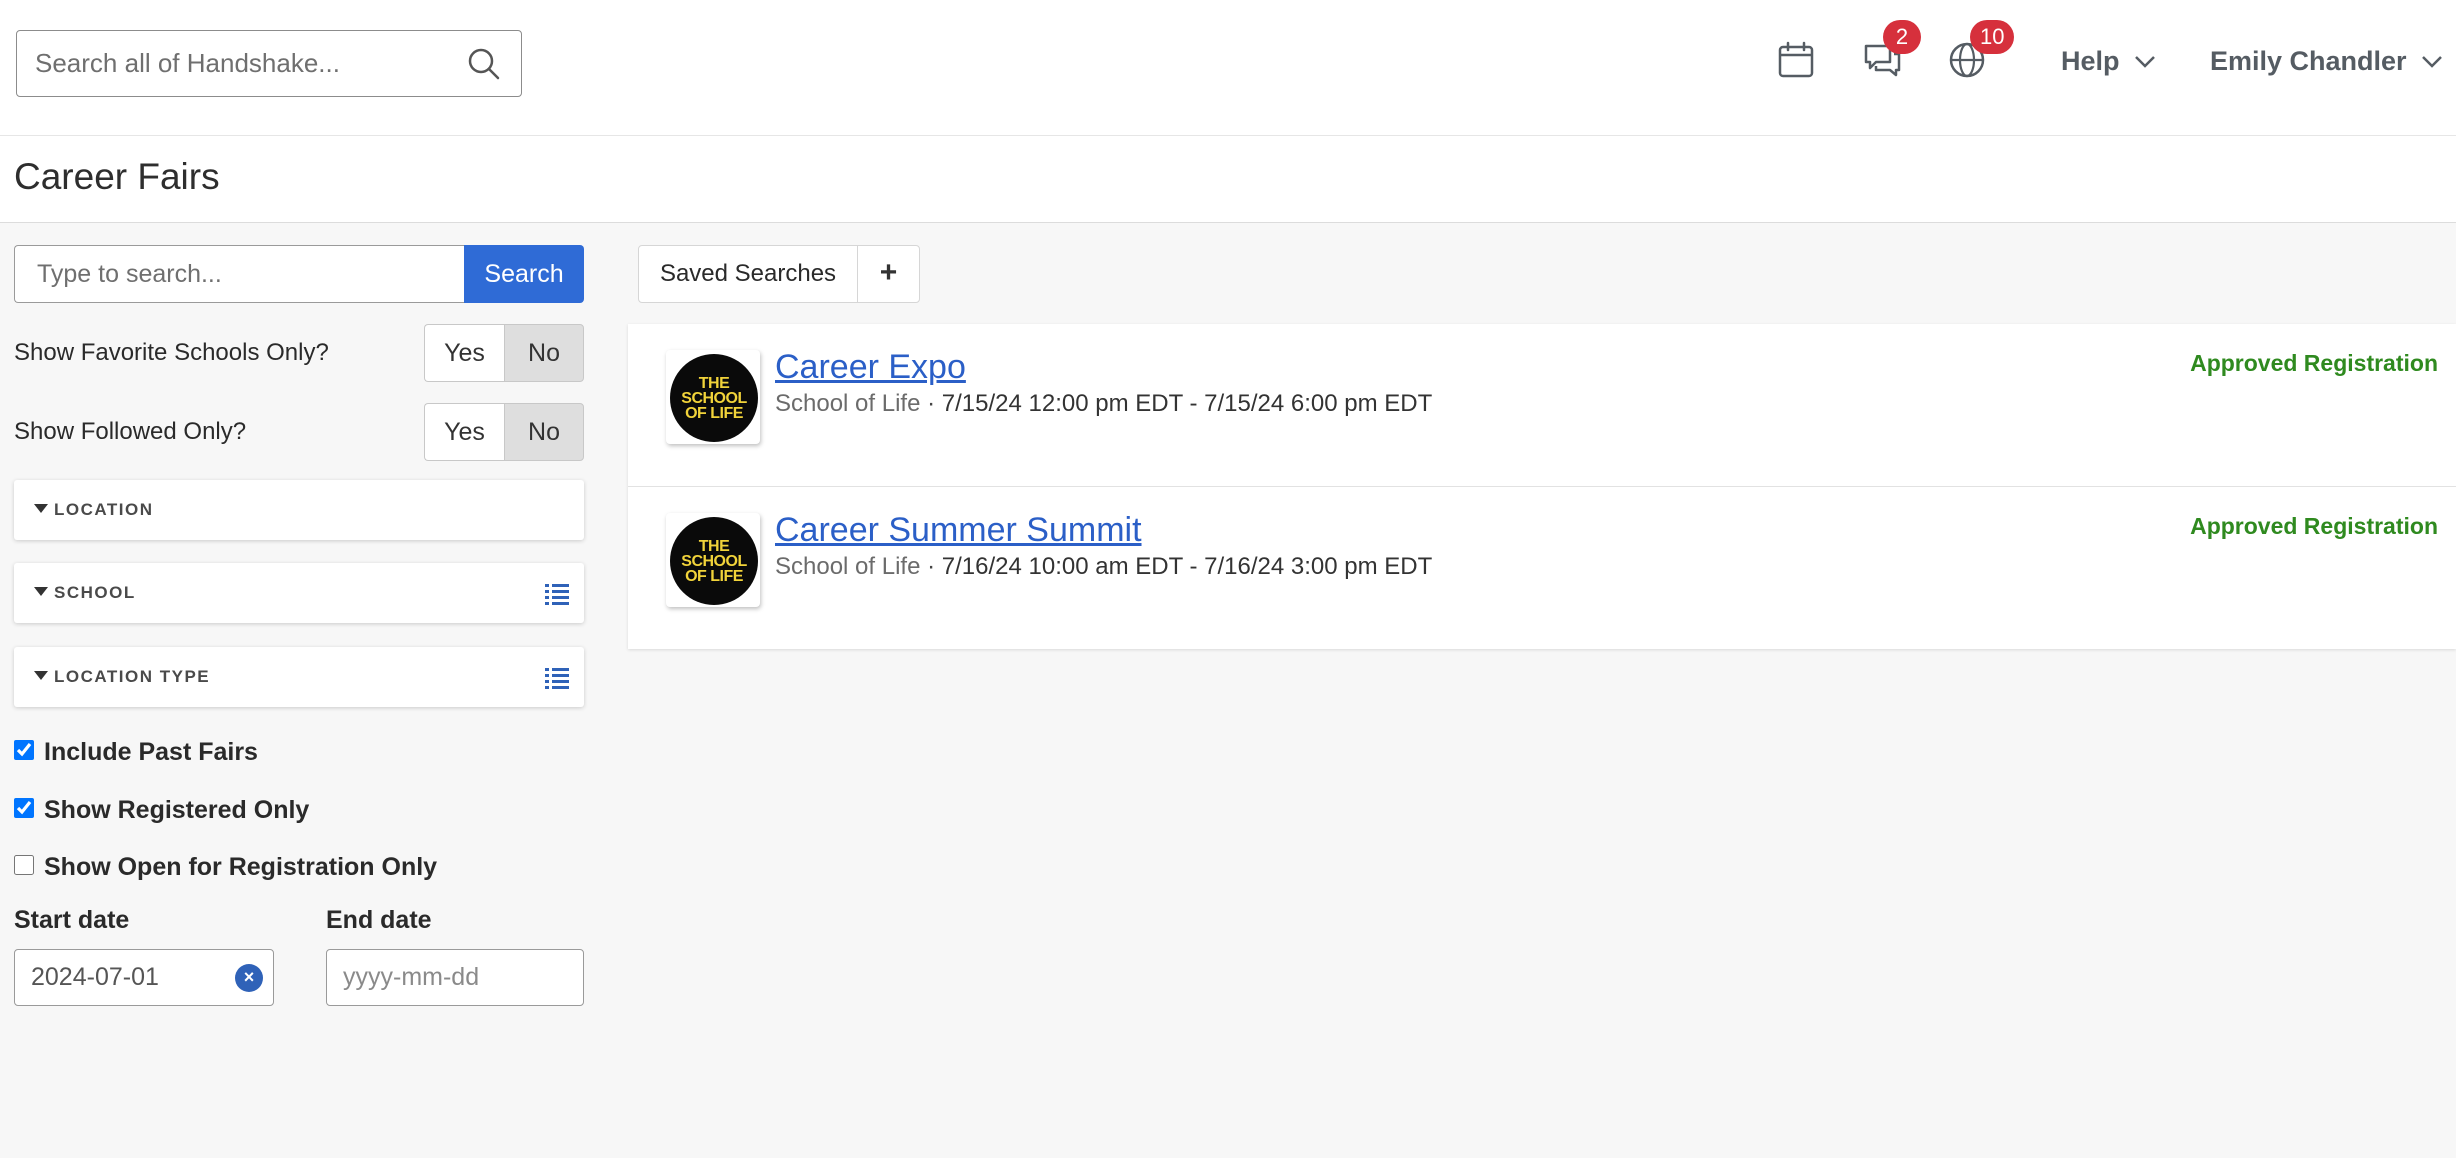  Describe the element at coordinates (888, 274) in the screenshot. I see `add-saved-search-button: +` at that location.